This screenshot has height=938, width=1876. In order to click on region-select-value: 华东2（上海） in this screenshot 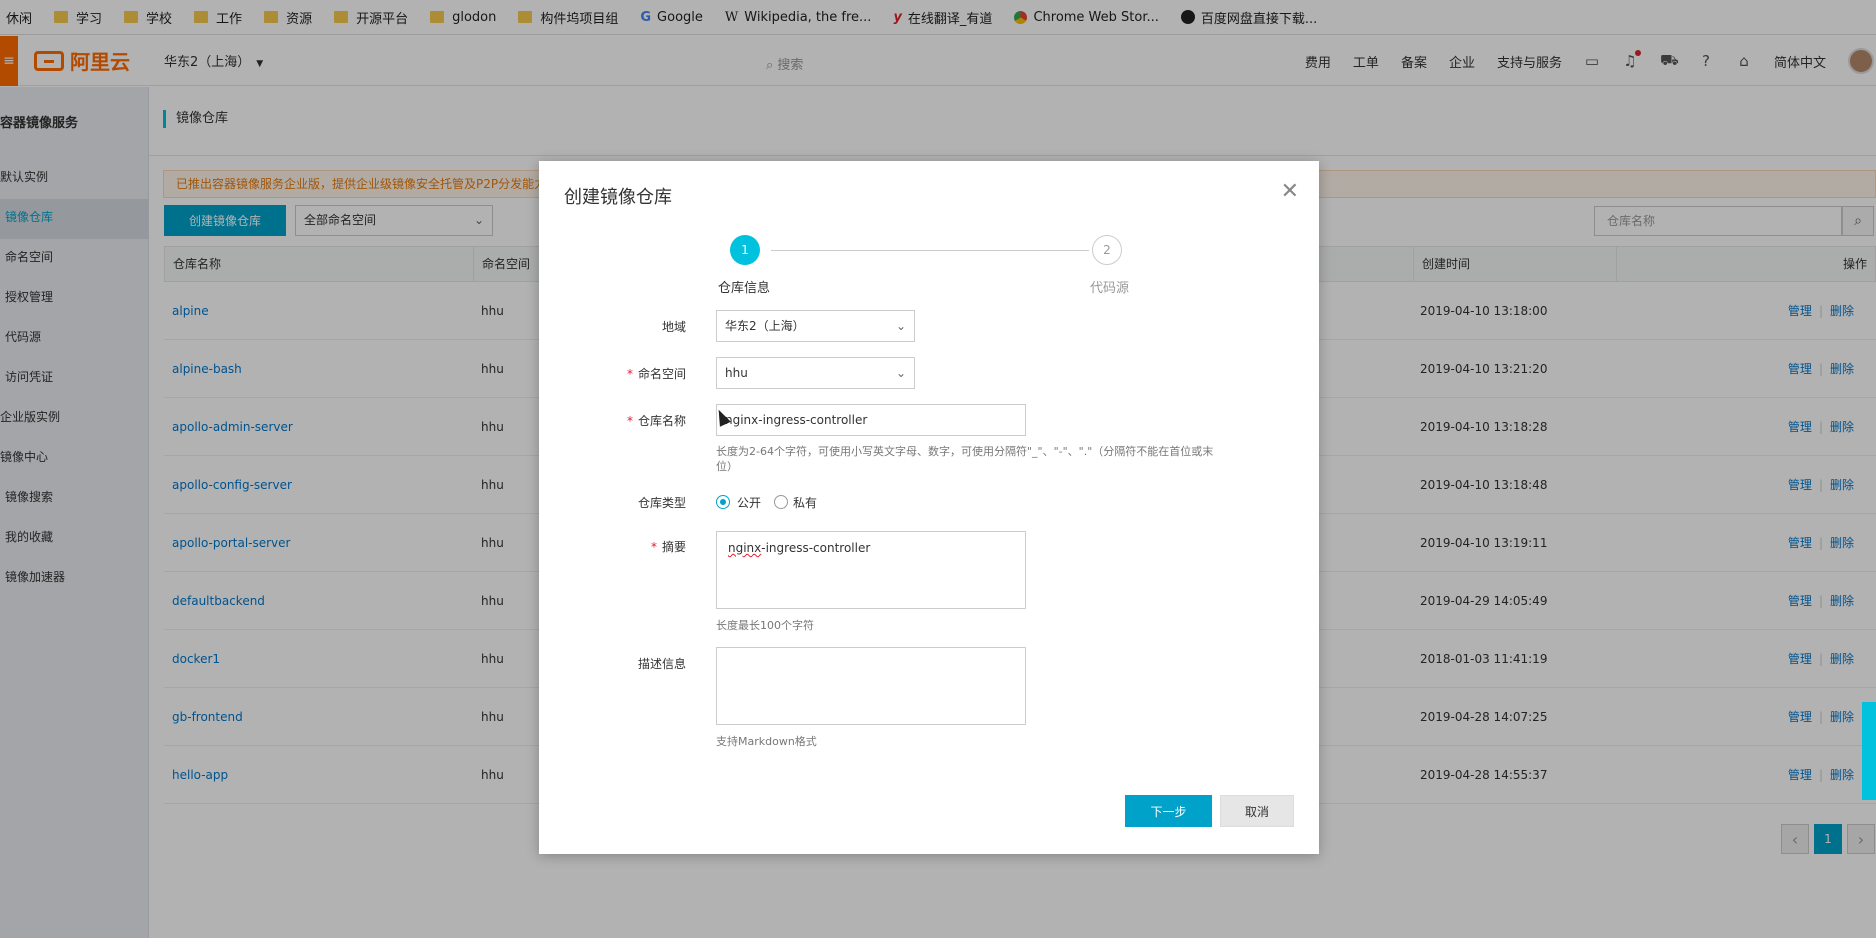, I will do `click(765, 326)`.